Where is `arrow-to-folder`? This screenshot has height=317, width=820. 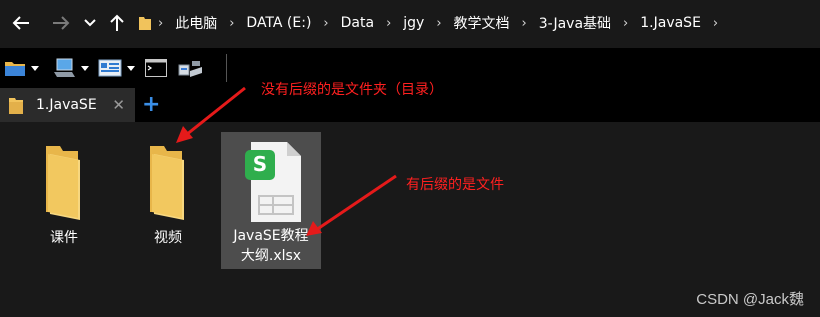 arrow-to-folder is located at coordinates (211, 114).